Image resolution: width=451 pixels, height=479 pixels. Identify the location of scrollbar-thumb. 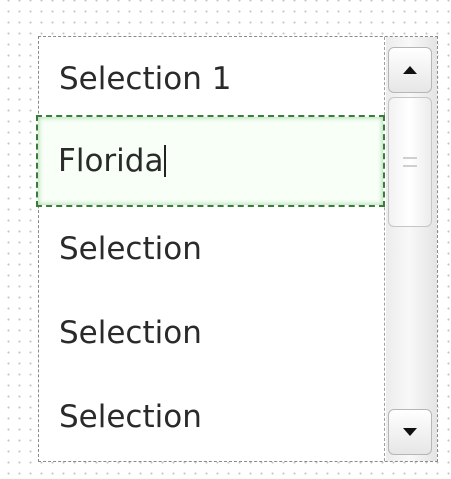
(410, 162).